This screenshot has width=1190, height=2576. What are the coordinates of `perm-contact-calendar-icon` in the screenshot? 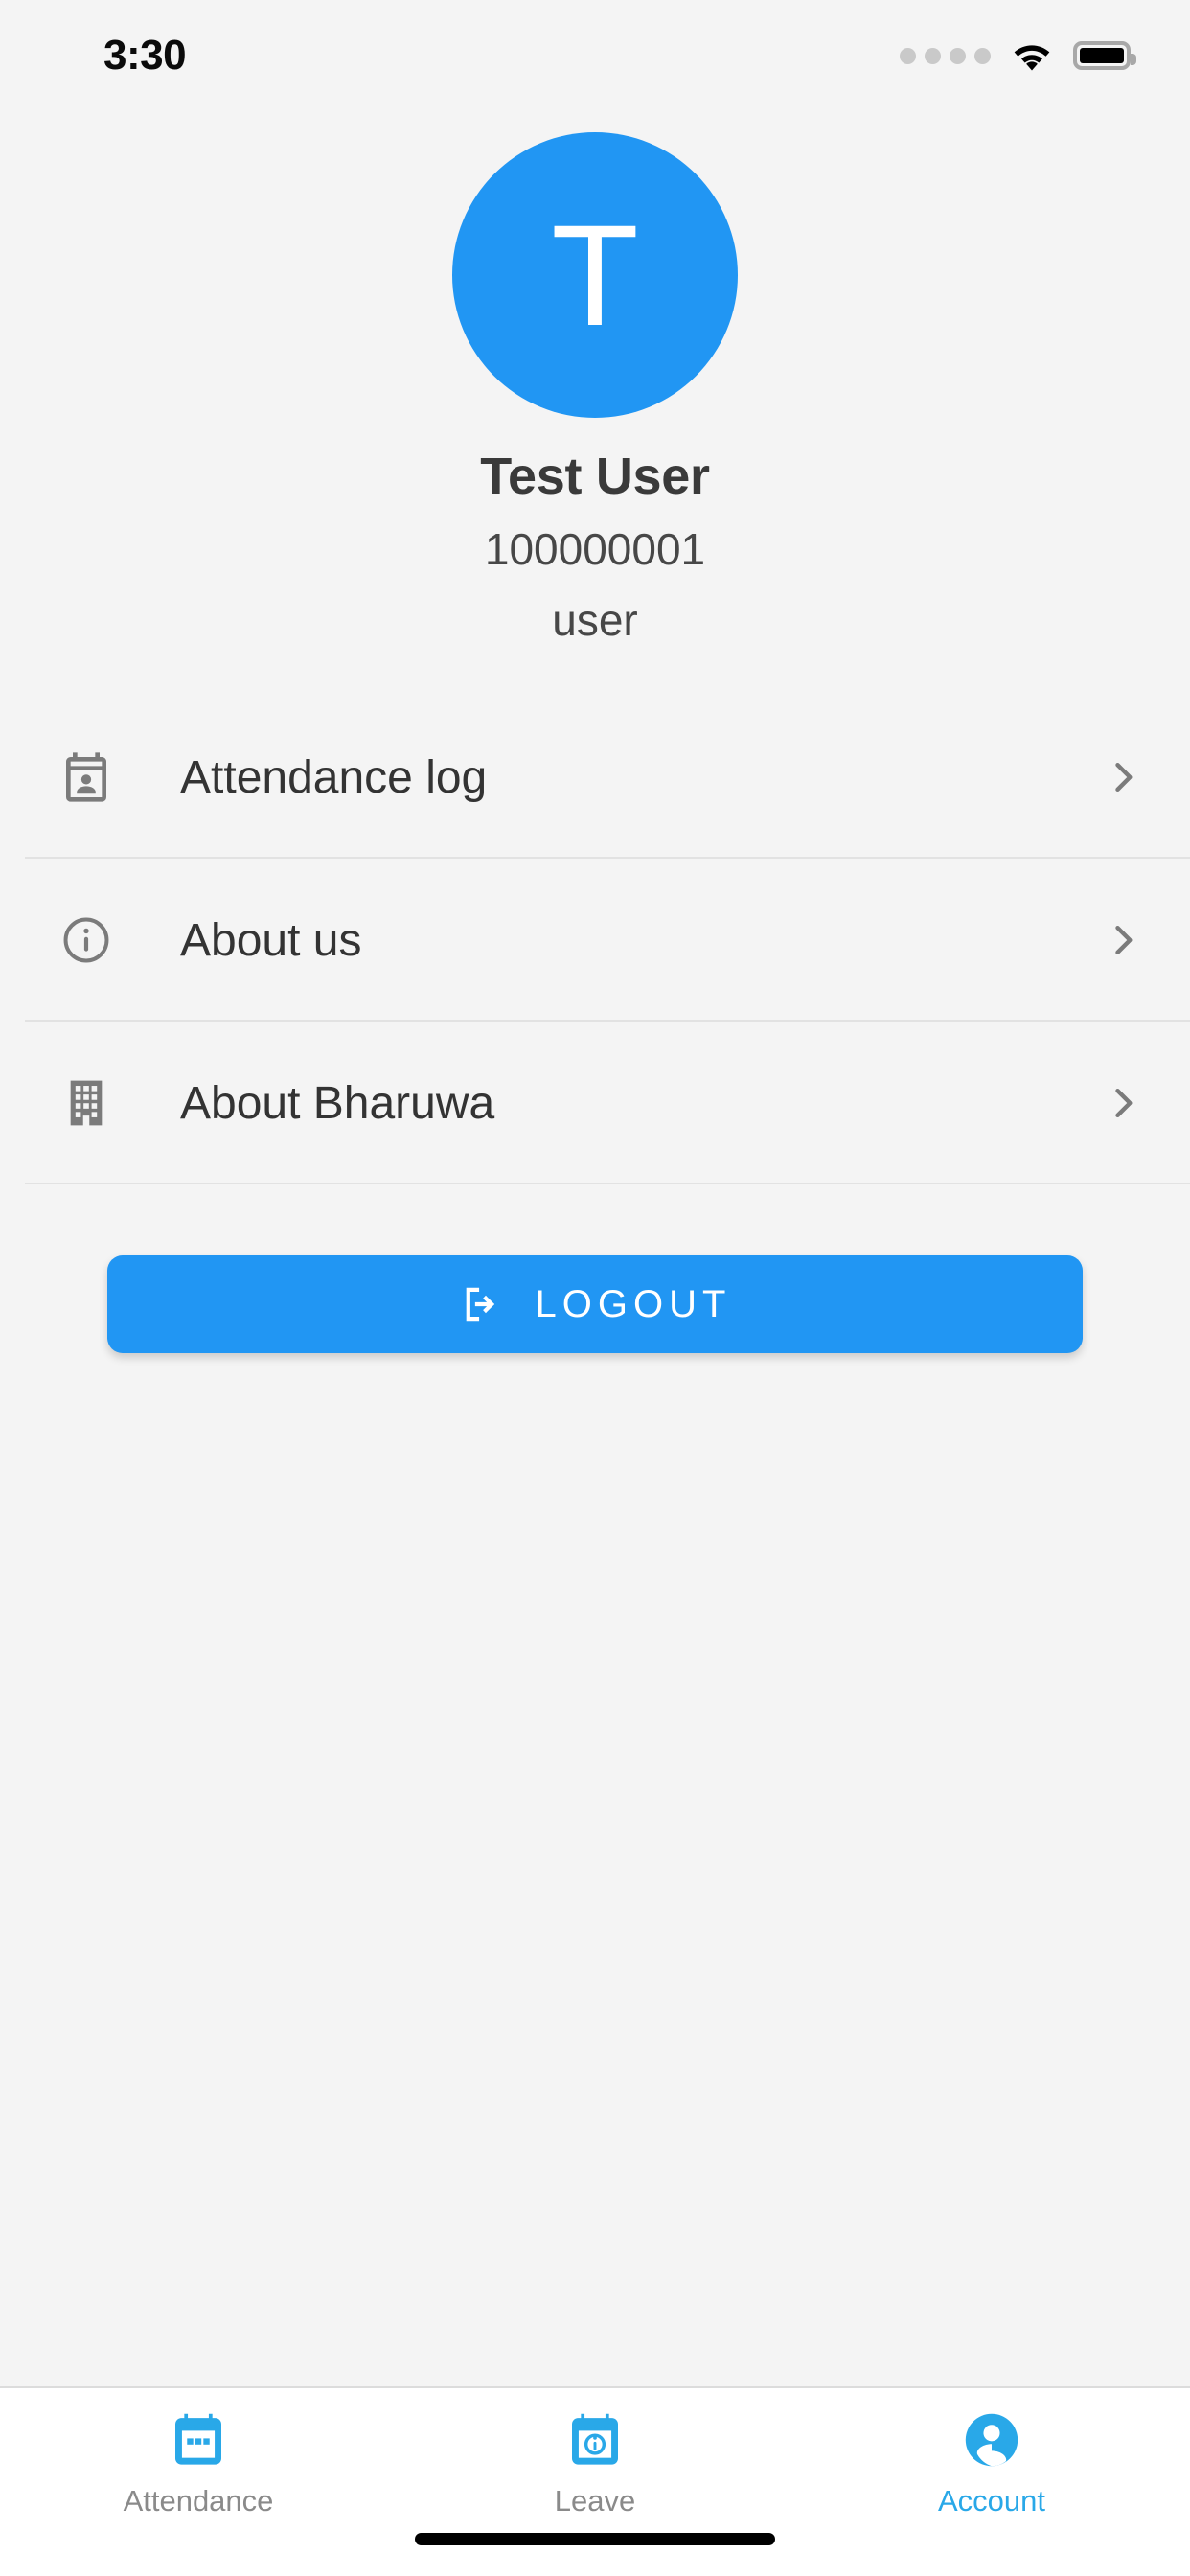 It's located at (86, 777).